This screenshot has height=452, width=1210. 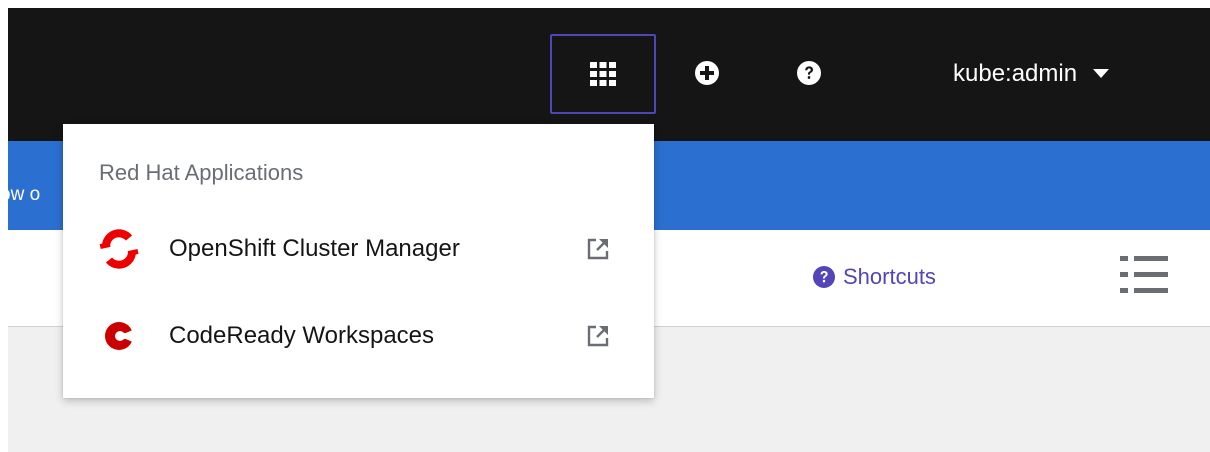 What do you see at coordinates (201, 172) in the screenshot?
I see `menu-group-title: Red Hat Applications` at bounding box center [201, 172].